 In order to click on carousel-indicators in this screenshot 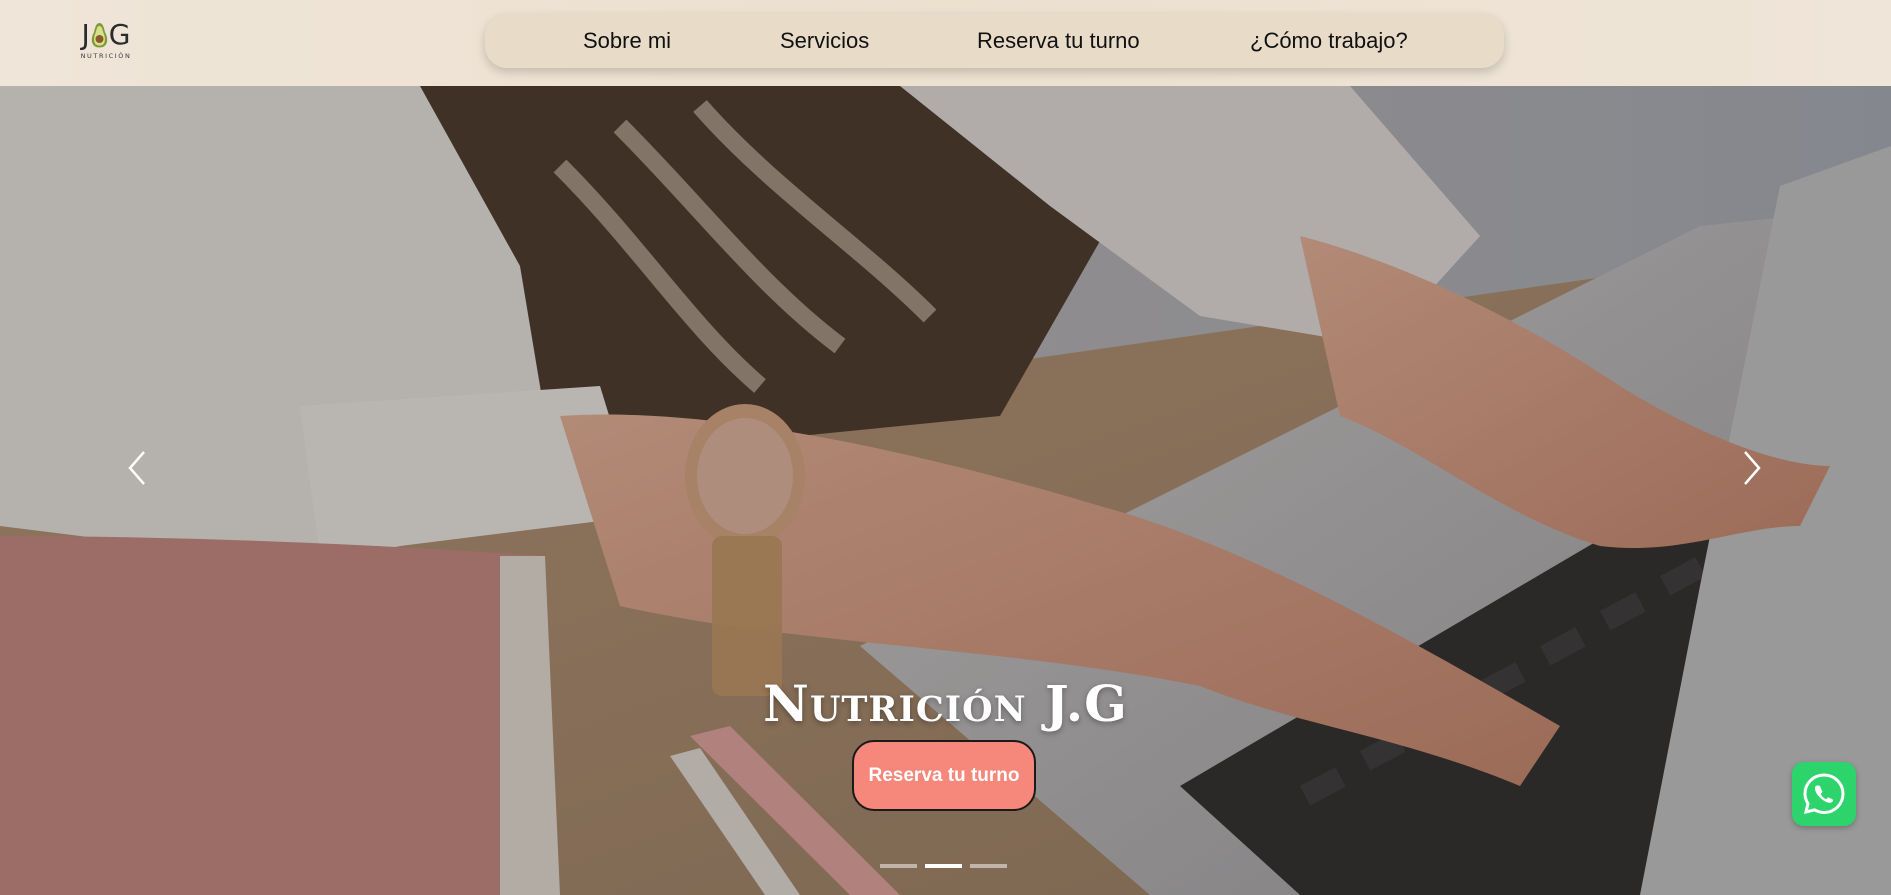, I will do `click(943, 866)`.